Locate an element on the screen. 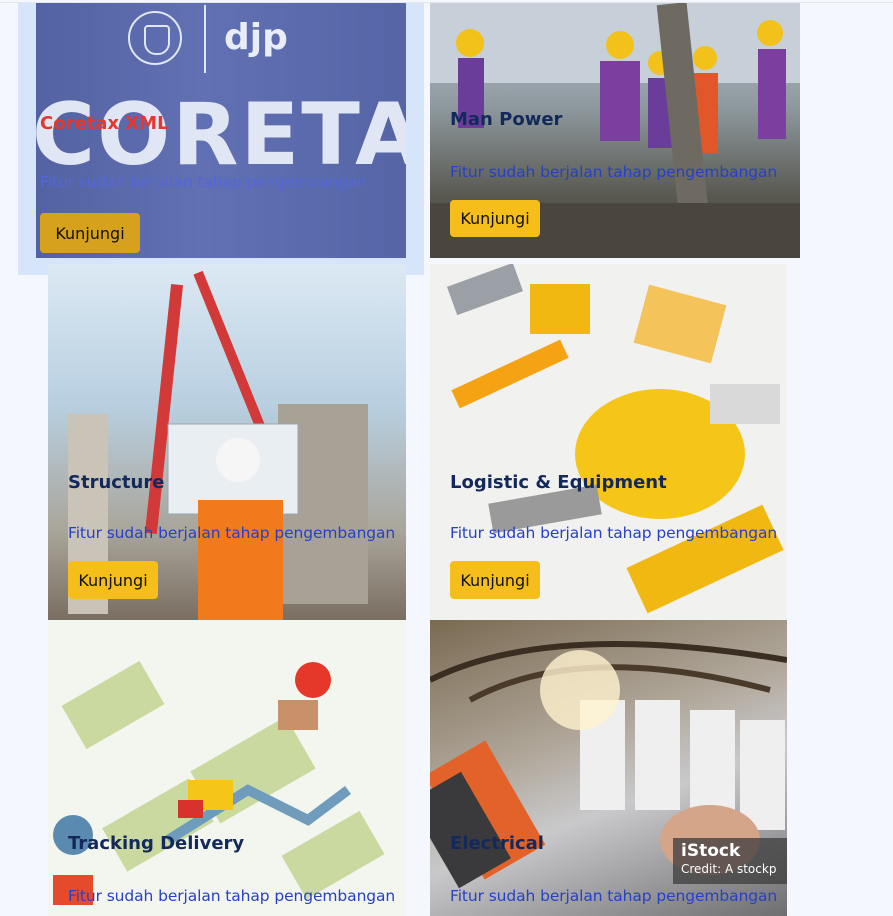 The height and width of the screenshot is (916, 893). card-title: Structure is located at coordinates (116, 482).